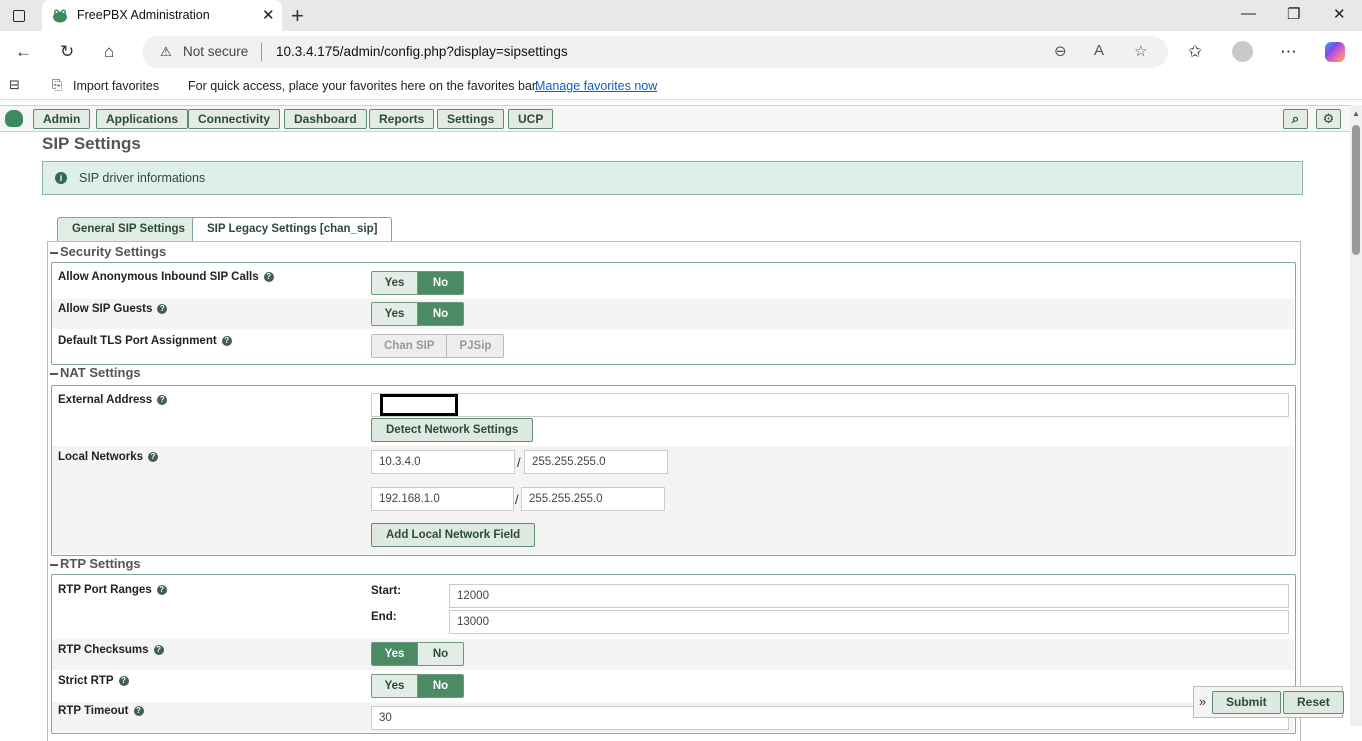 The width and height of the screenshot is (1362, 741). Describe the element at coordinates (1356, 415) in the screenshot. I see `page-scrollbar: ▲` at that location.